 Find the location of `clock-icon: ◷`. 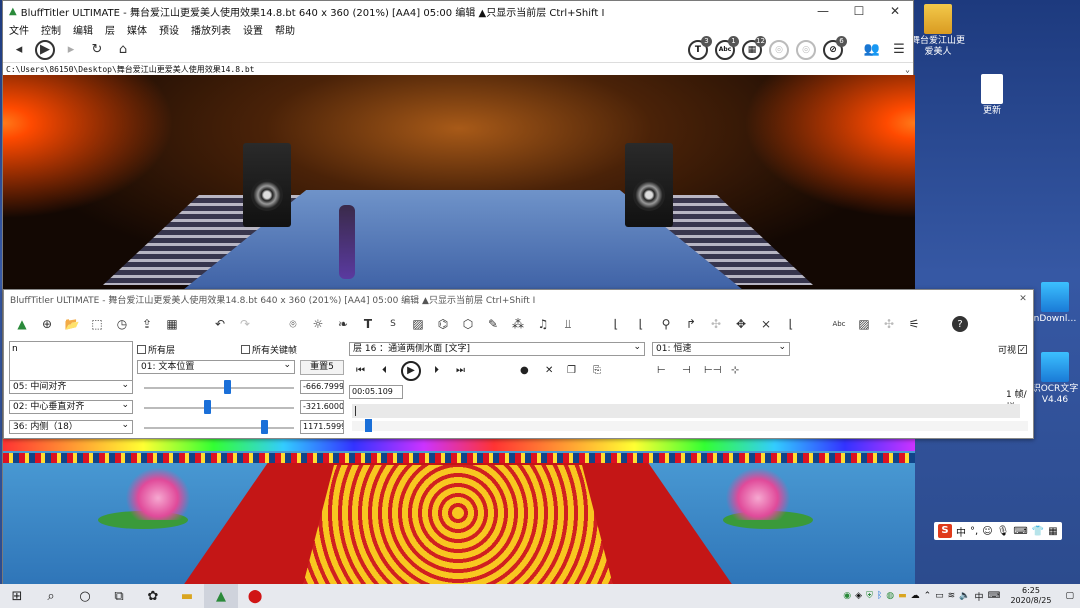

clock-icon: ◷ is located at coordinates (122, 324).